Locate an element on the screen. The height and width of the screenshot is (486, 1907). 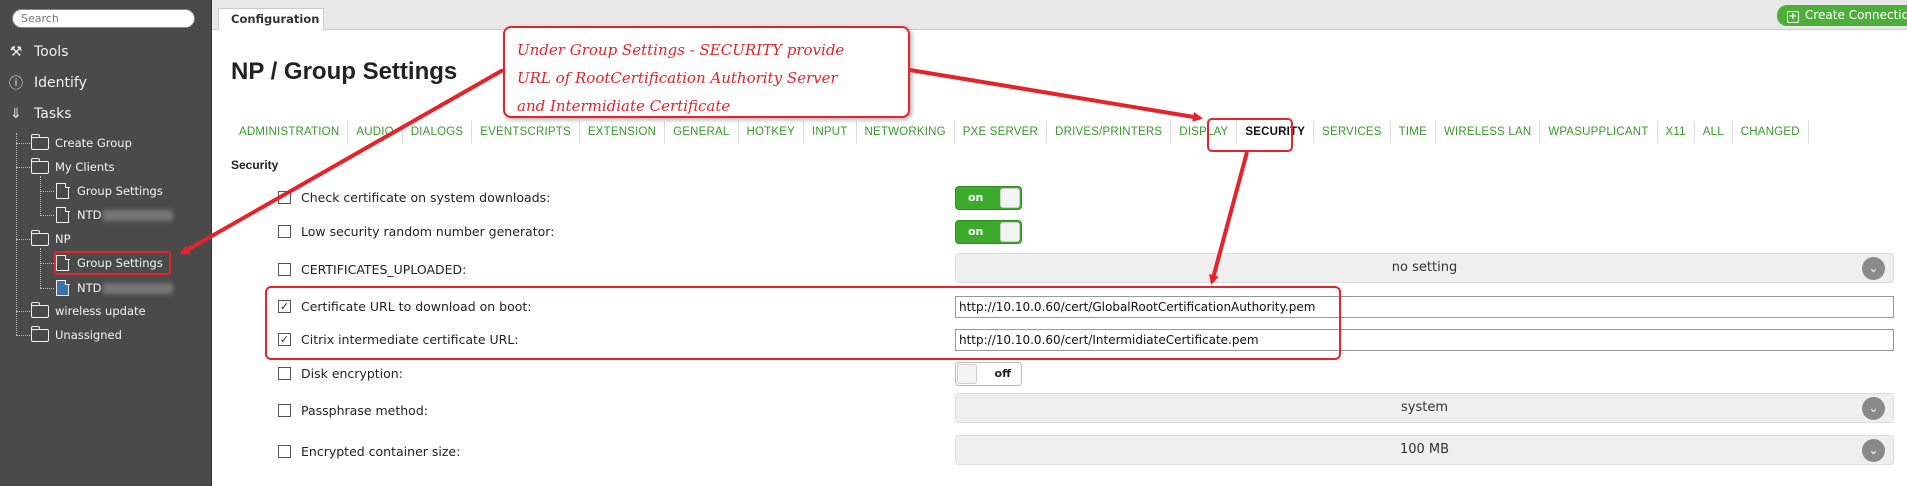
page-title: NP / Group Settings is located at coordinates (344, 71).